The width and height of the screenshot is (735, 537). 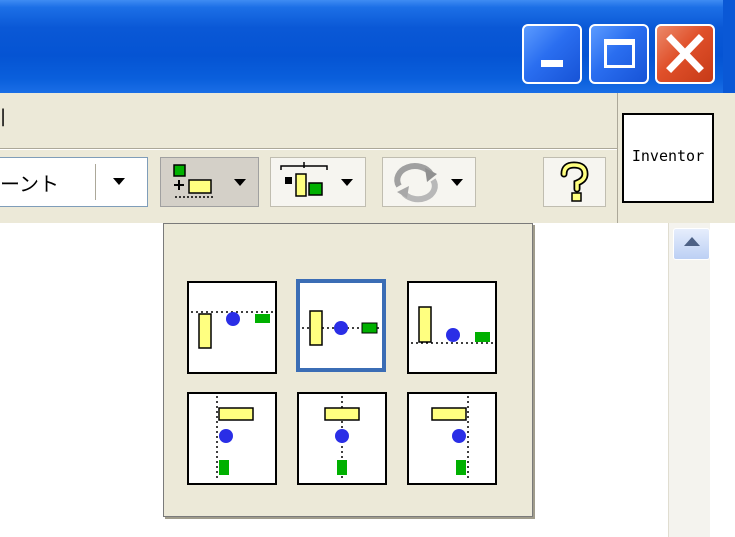 I want to click on window-frame-edge, so click(x=729, y=46).